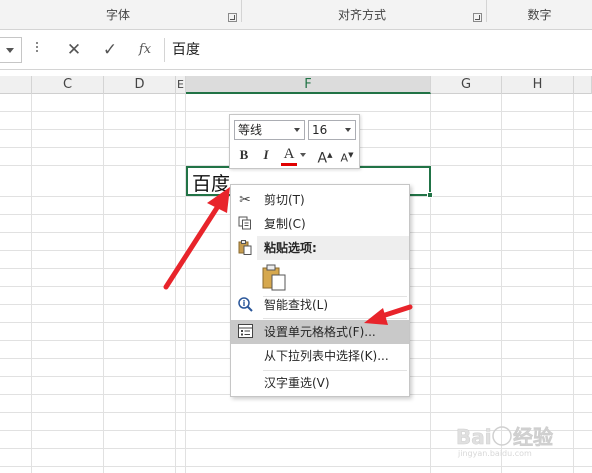 This screenshot has height=473, width=592. Describe the element at coordinates (533, 437) in the screenshot. I see `svg-text: 经验` at that location.